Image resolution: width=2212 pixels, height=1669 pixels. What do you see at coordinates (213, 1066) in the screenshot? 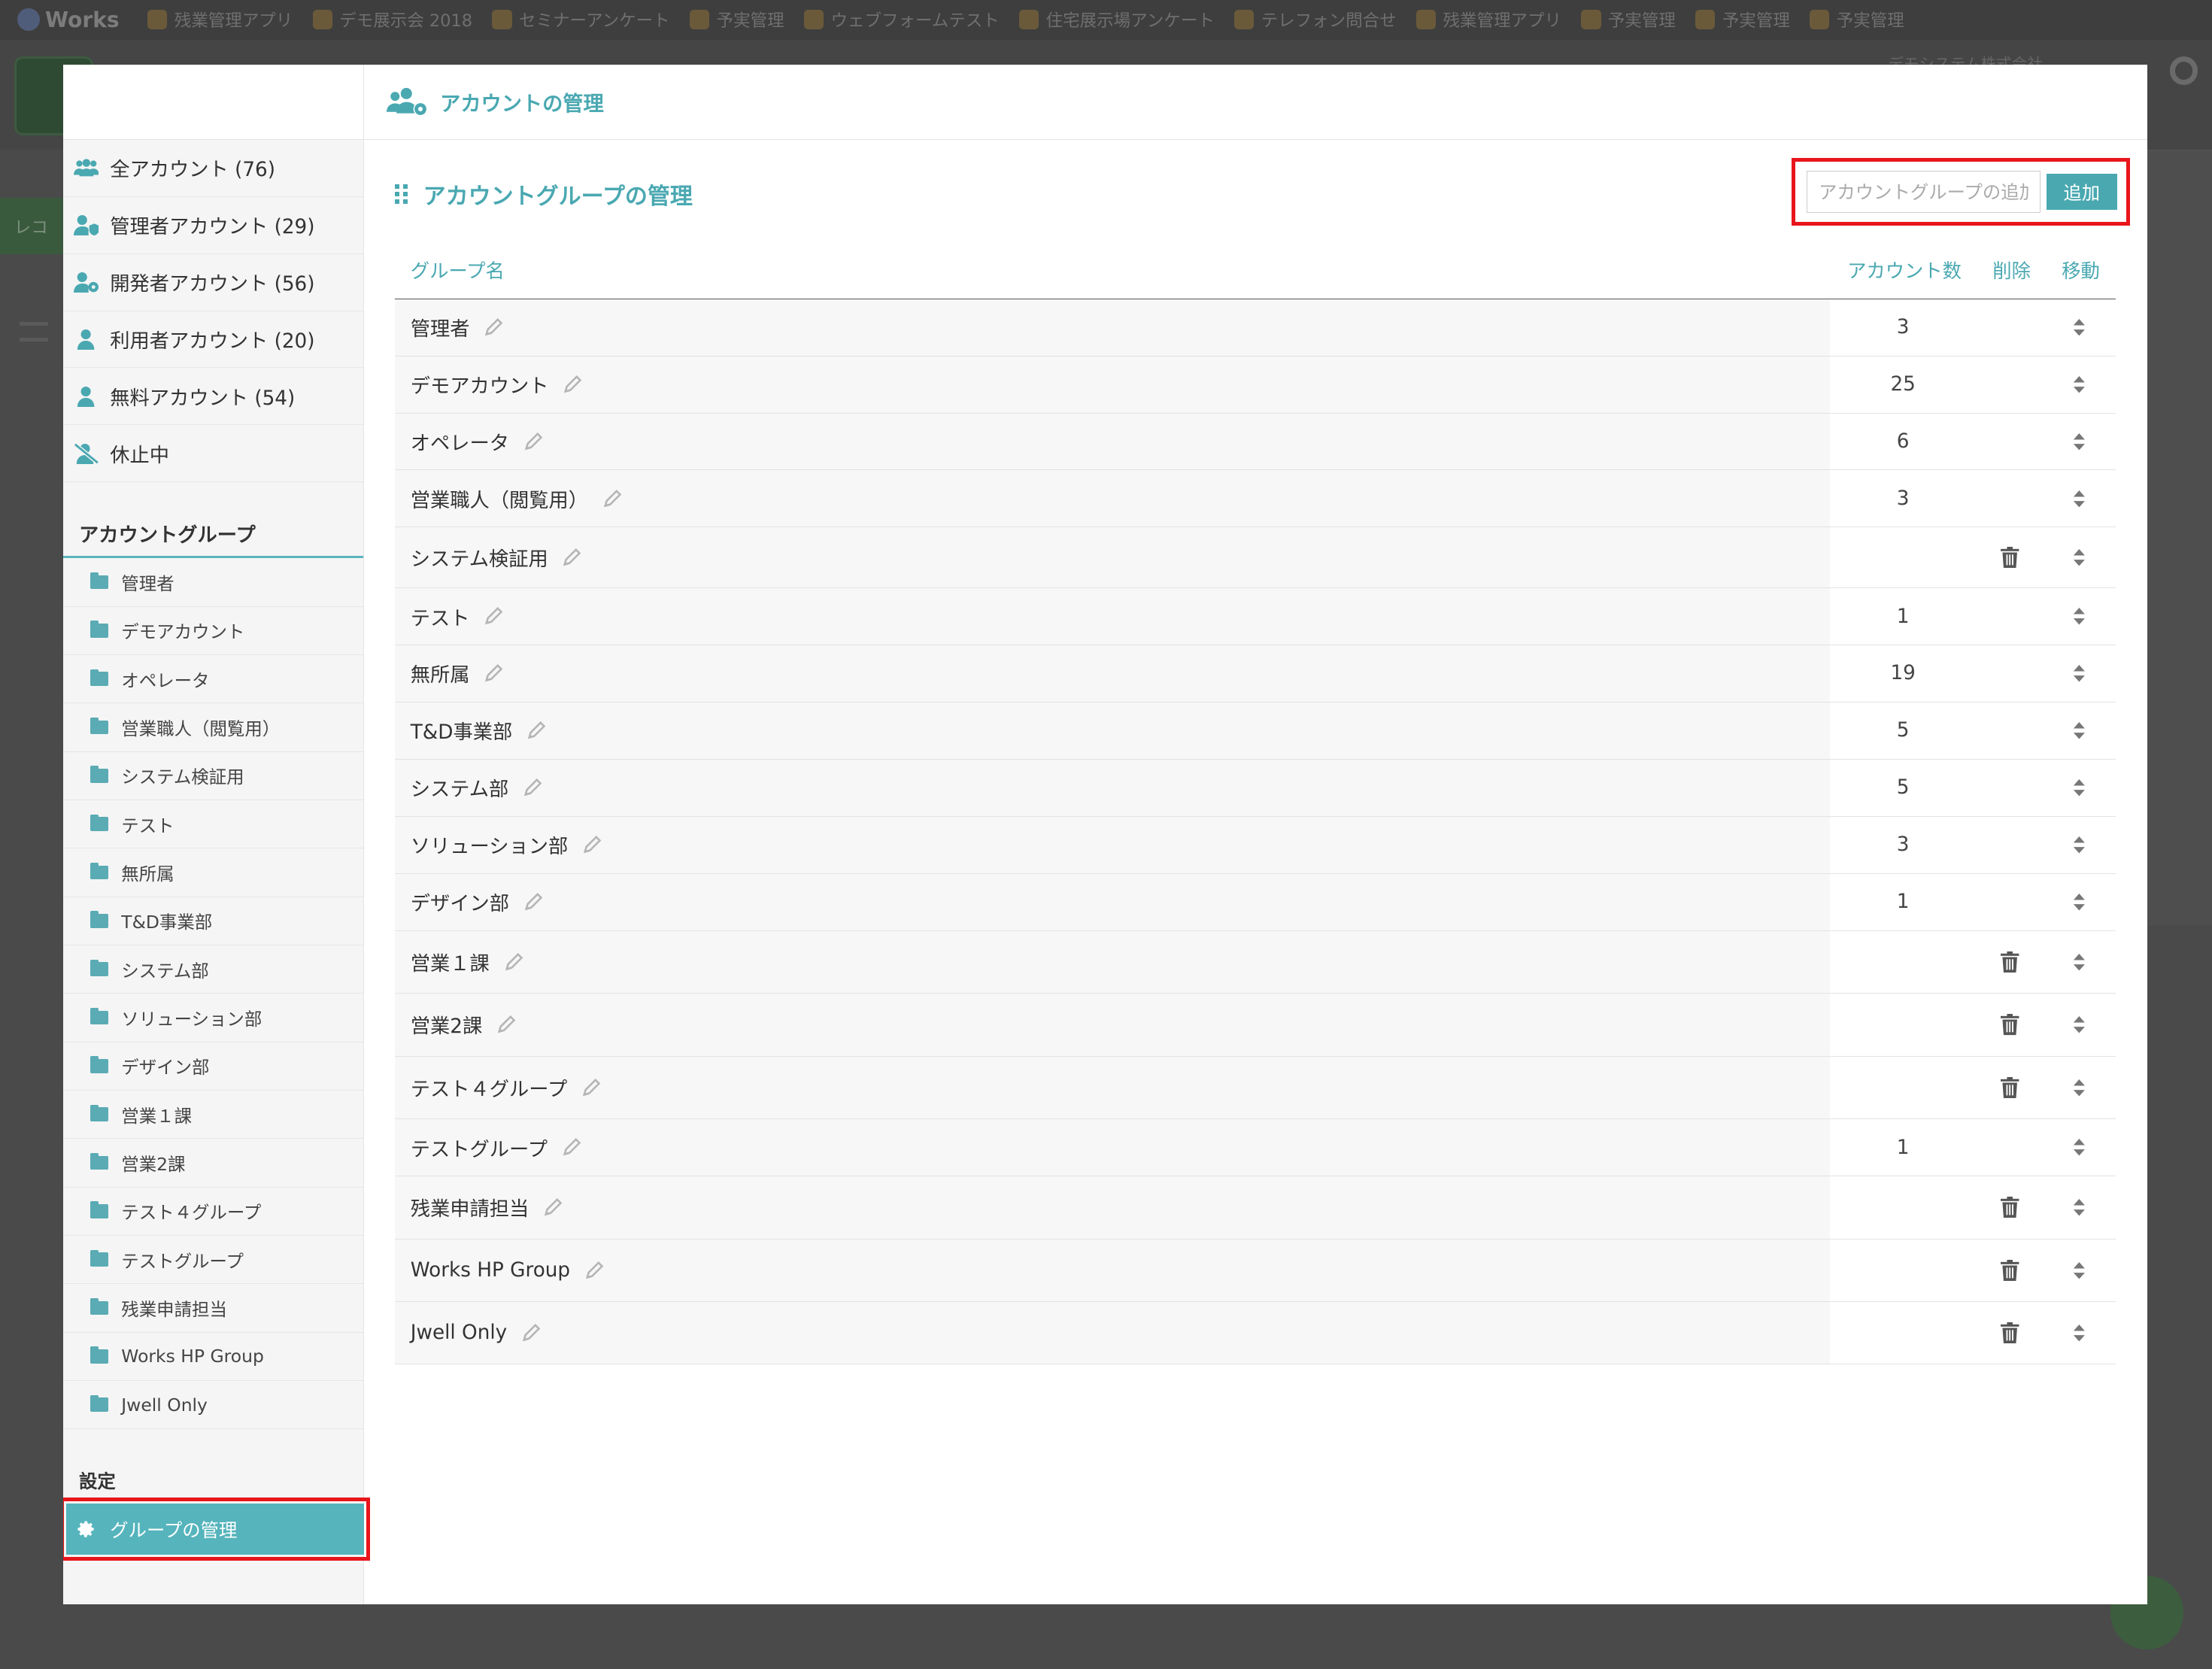
I see `sidebar-group-item: デザイン部` at bounding box center [213, 1066].